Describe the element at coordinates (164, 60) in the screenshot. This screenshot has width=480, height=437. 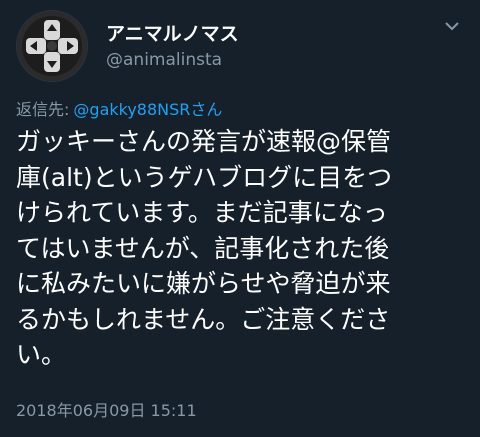
I see `user-handle: @animalinsta` at that location.